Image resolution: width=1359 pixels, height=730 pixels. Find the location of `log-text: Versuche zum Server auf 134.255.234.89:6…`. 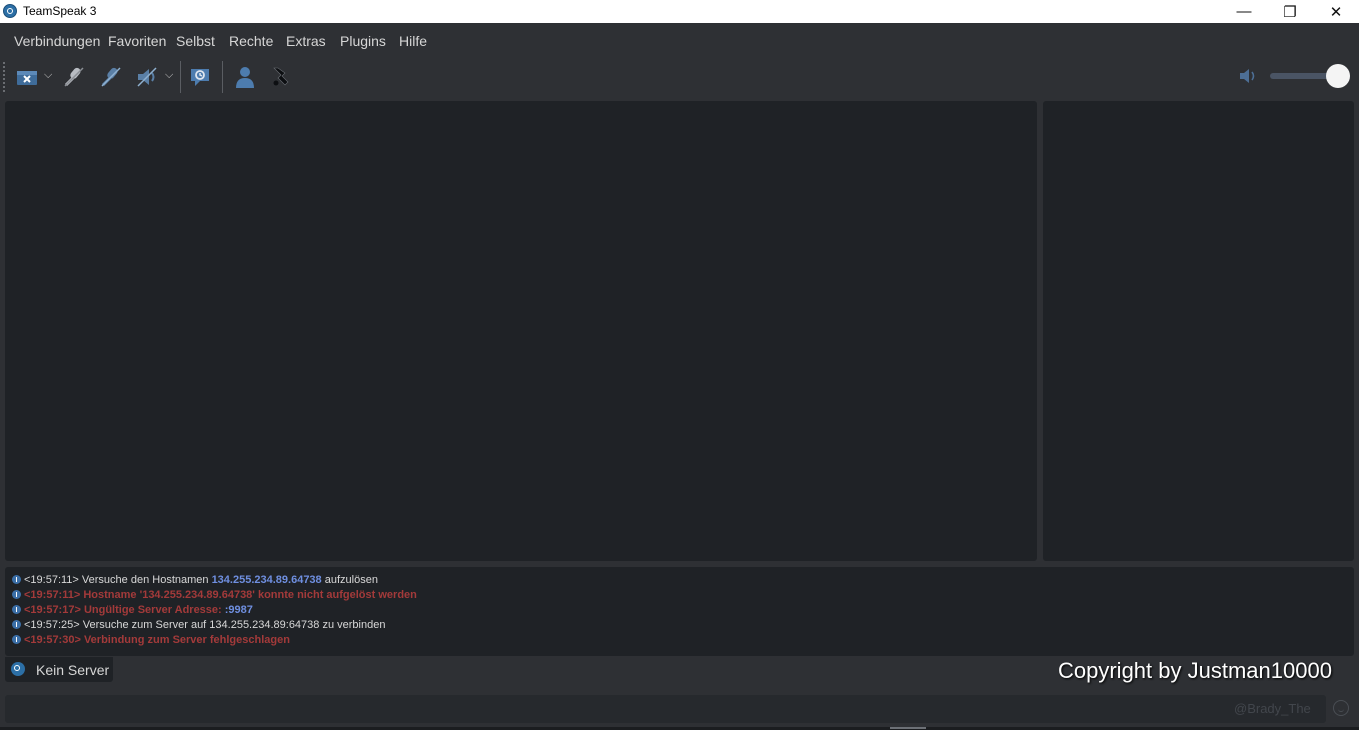

log-text: Versuche zum Server auf 134.255.234.89:6… is located at coordinates (234, 625).